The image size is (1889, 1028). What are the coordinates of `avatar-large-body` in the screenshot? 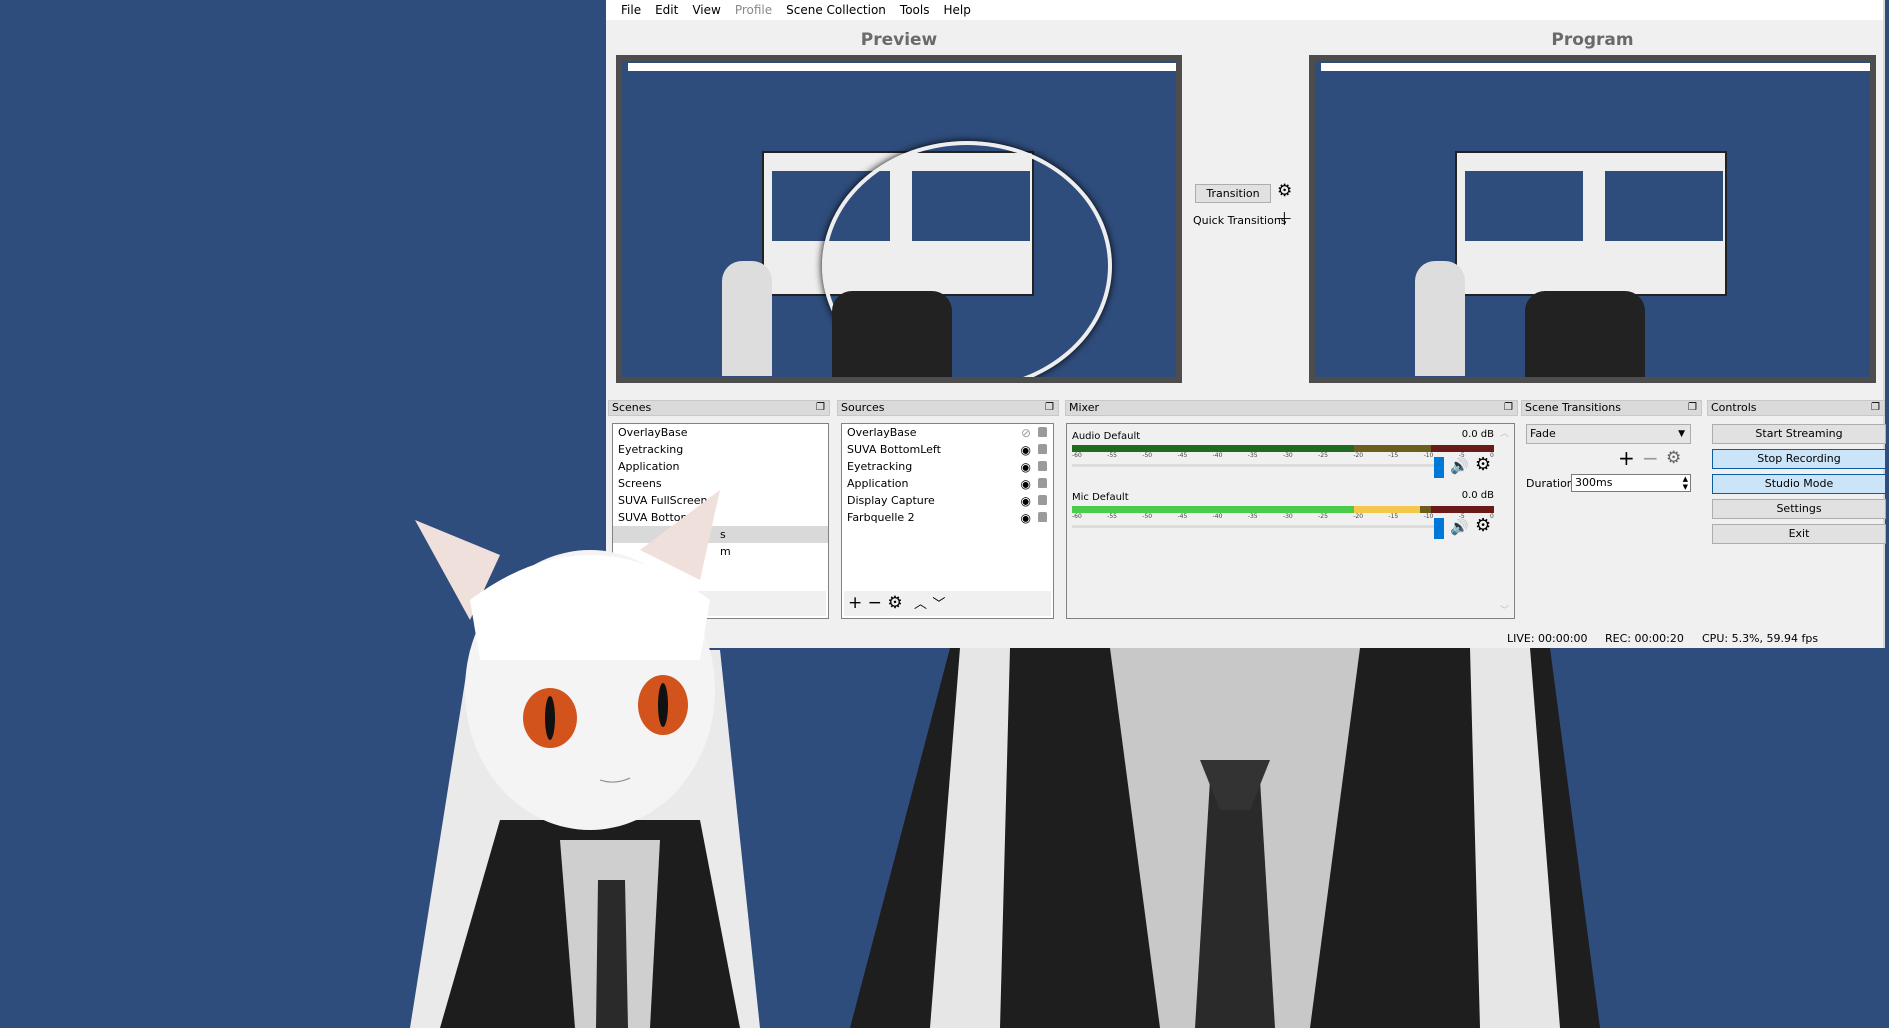 It's located at (1225, 838).